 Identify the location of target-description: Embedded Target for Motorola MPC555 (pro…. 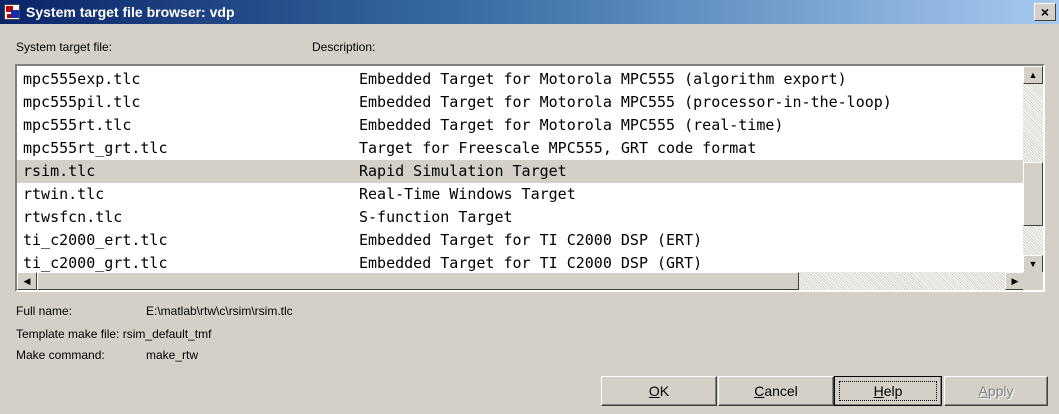
(625, 102).